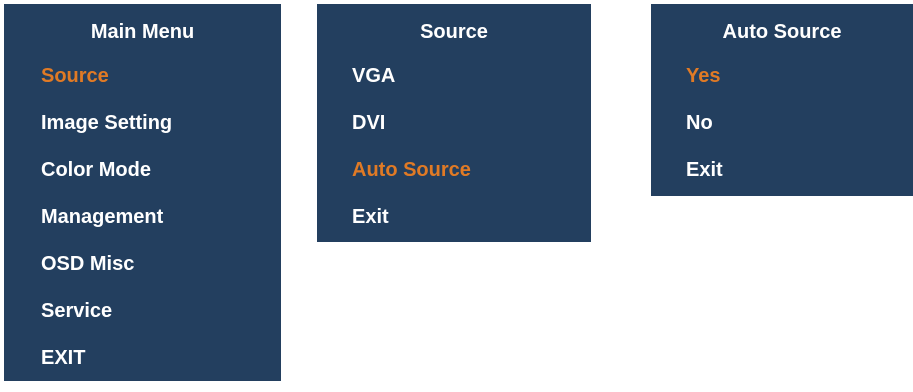  I want to click on source-menu-item-exit: Exit, so click(454, 227).